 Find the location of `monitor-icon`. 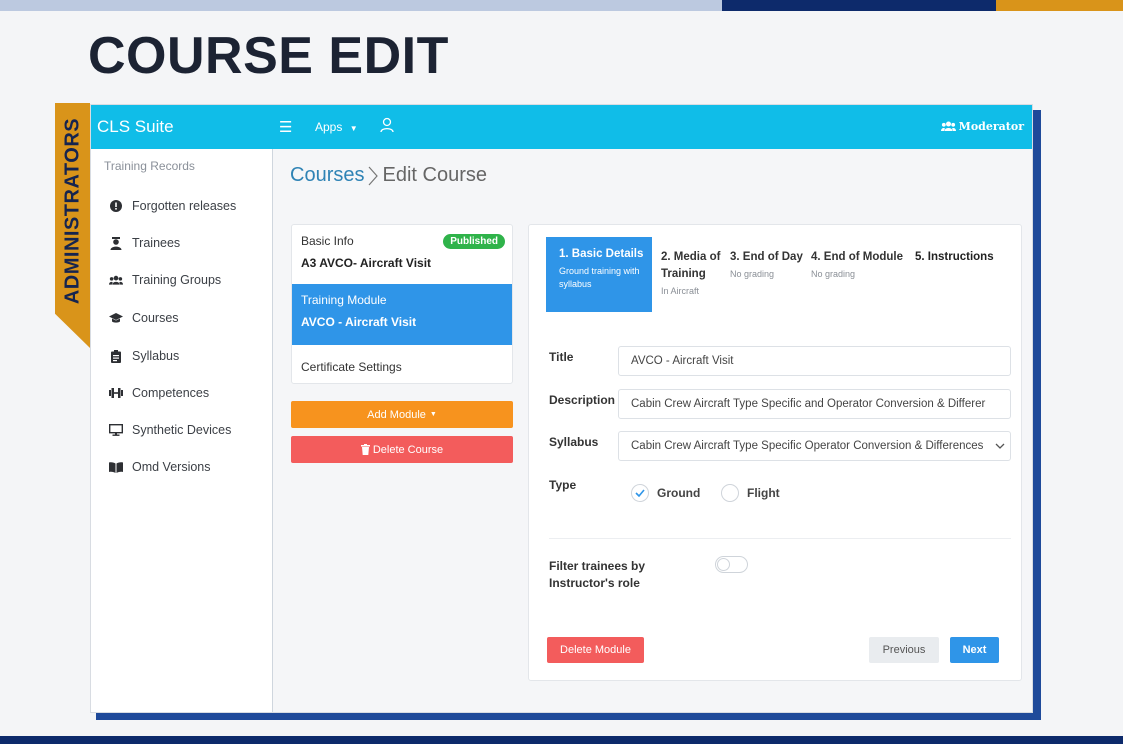

monitor-icon is located at coordinates (116, 430).